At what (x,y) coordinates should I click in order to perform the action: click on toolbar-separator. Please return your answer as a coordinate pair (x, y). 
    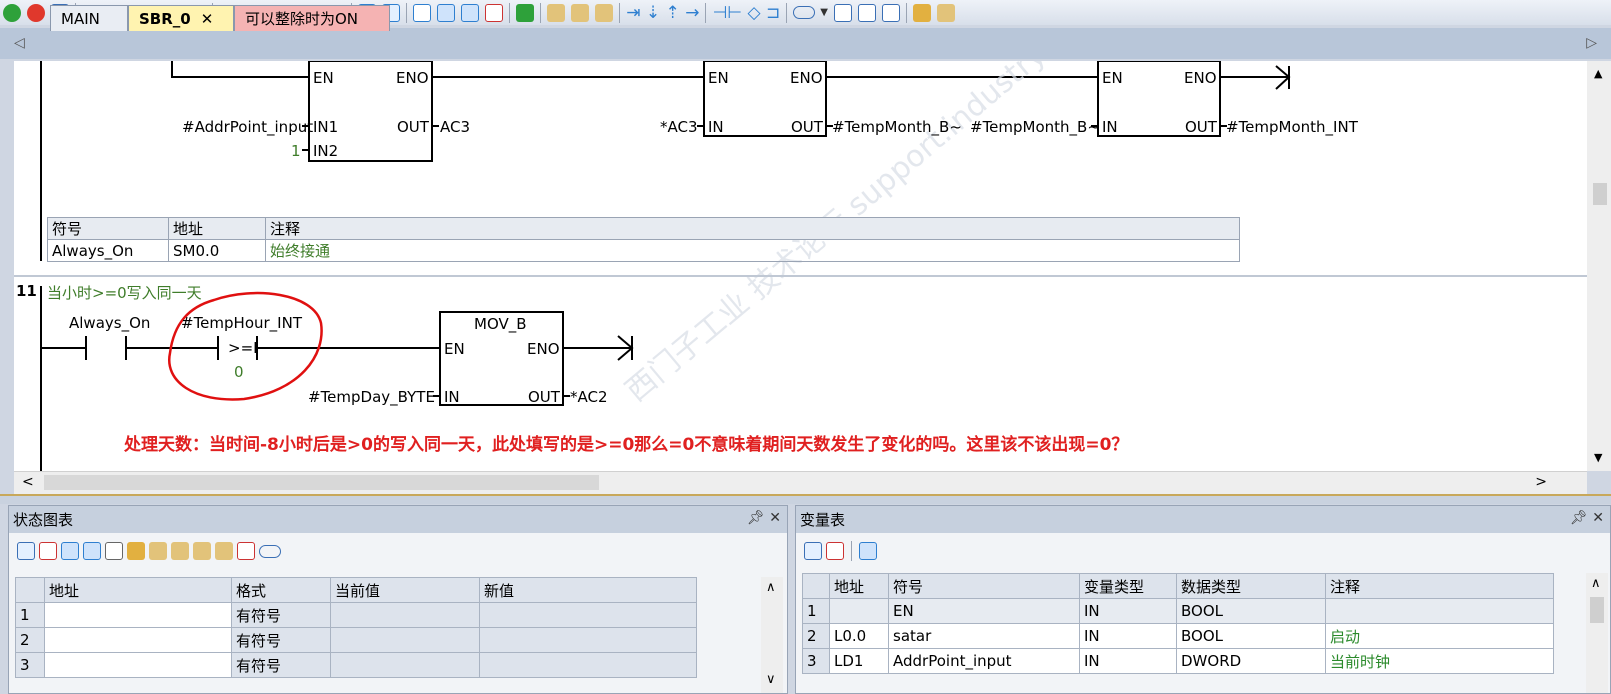
    Looking at the image, I should click on (787, 12).